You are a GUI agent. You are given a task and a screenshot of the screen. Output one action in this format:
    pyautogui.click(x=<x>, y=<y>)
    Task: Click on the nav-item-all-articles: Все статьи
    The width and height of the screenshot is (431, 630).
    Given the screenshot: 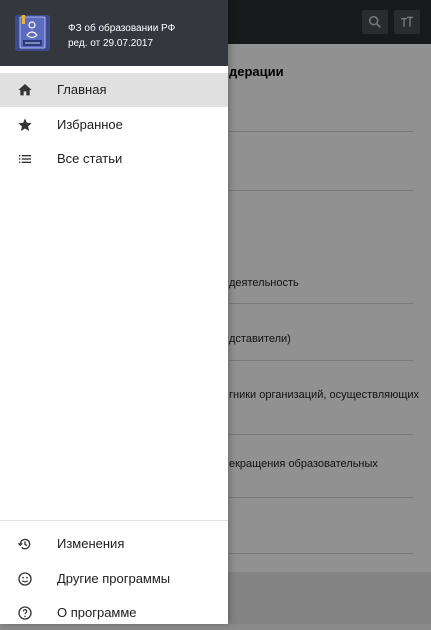 What is the action you would take?
    pyautogui.click(x=114, y=159)
    